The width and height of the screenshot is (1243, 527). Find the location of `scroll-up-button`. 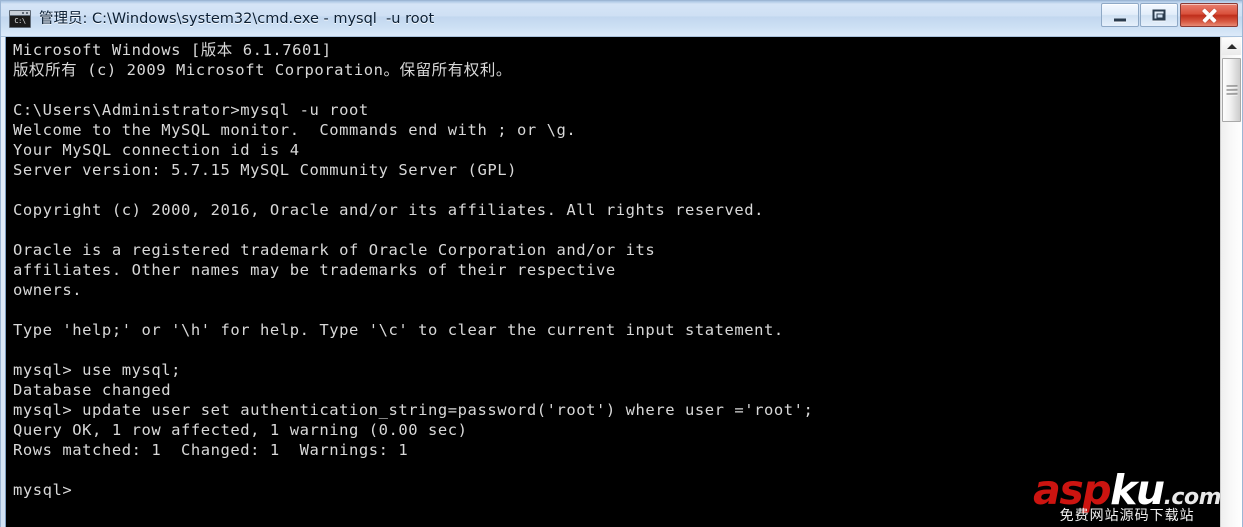

scroll-up-button is located at coordinates (1231, 46).